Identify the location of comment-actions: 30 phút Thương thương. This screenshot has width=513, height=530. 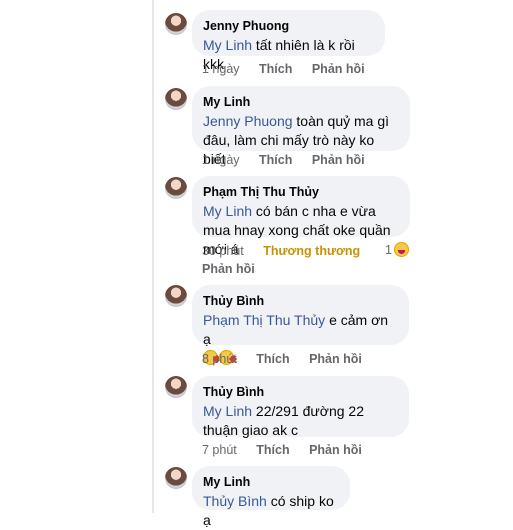
(289, 251).